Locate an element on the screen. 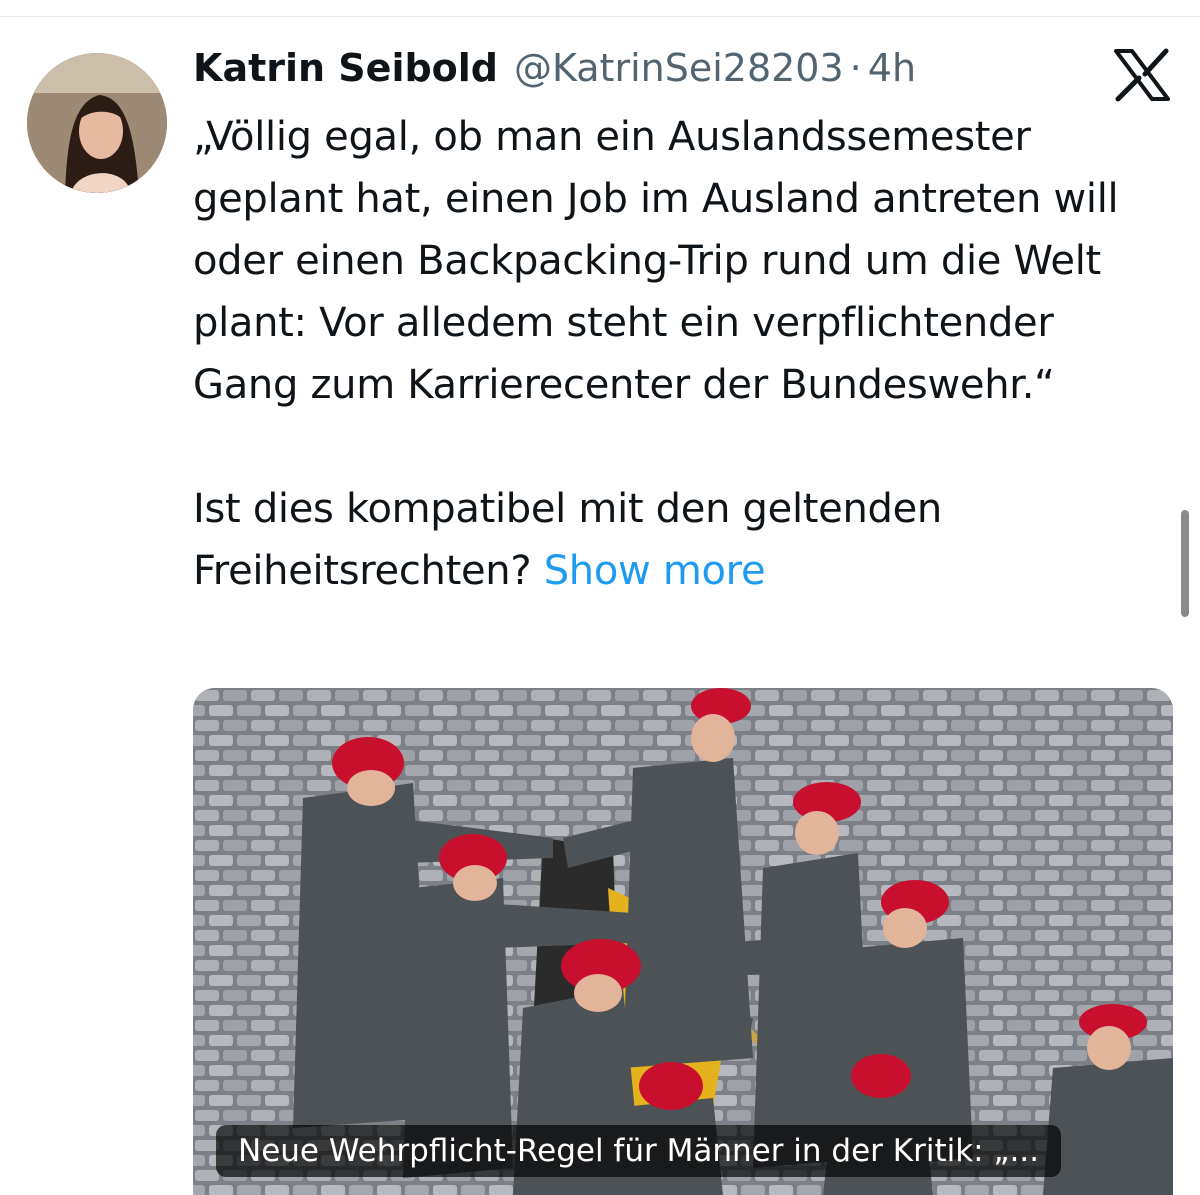  author-handle: @KatrinSei28203 is located at coordinates (679, 68).